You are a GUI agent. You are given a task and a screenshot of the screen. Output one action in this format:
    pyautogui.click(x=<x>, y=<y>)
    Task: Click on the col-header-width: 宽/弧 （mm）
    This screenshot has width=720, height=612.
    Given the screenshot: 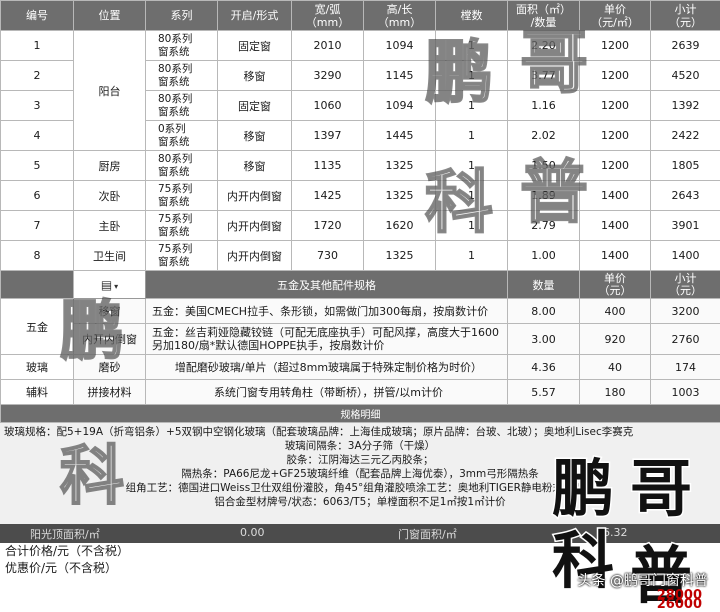 What is the action you would take?
    pyautogui.click(x=328, y=16)
    